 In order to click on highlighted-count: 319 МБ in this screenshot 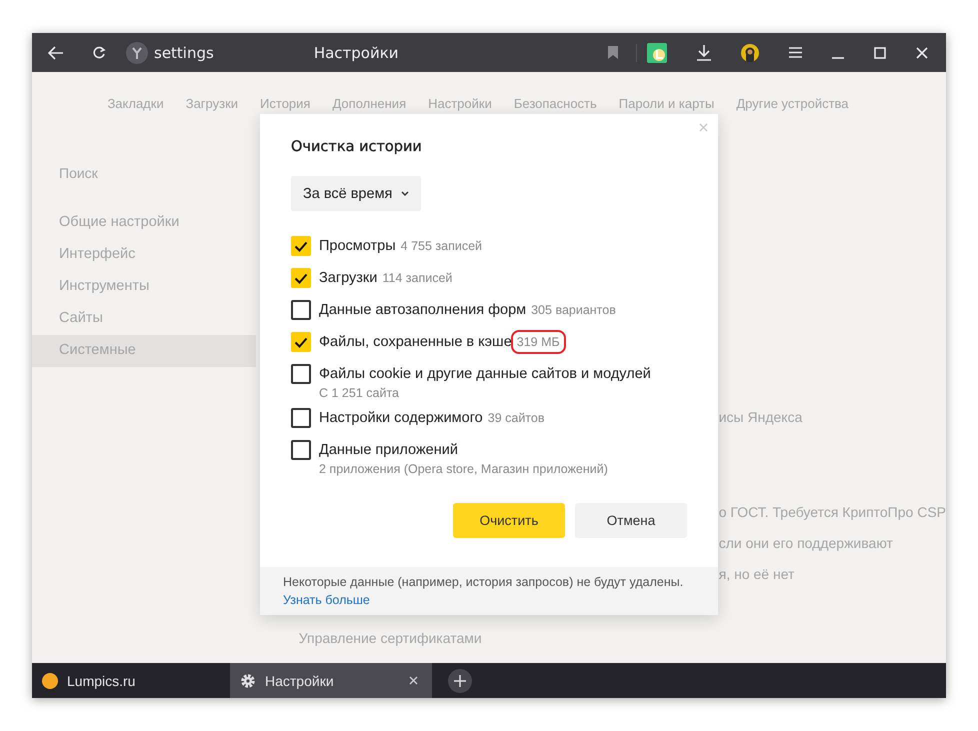, I will do `click(538, 342)`.